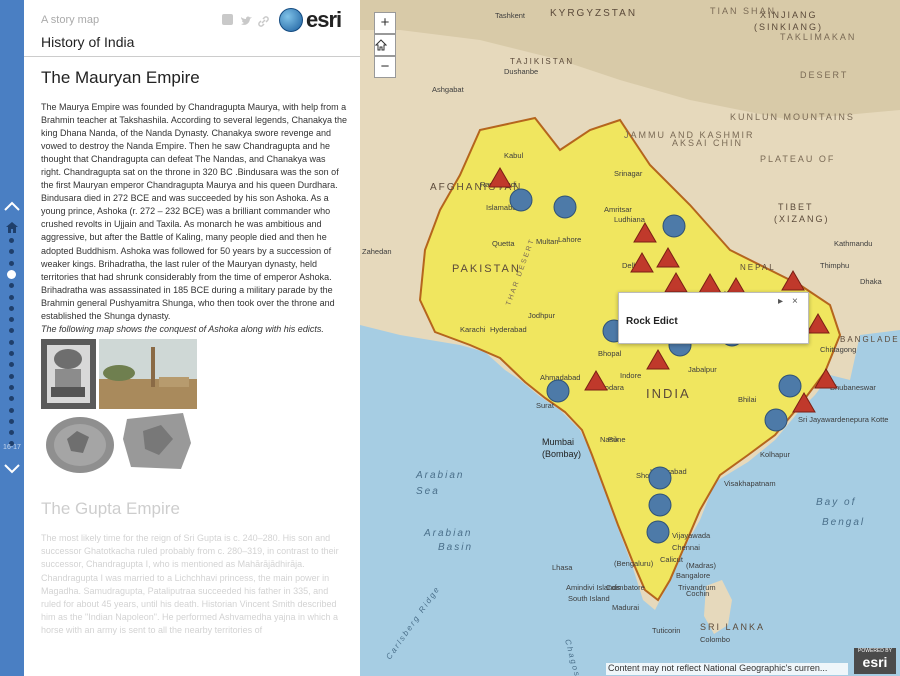 This screenshot has height=676, width=900. I want to click on city-label: Dushanbe, so click(521, 71).